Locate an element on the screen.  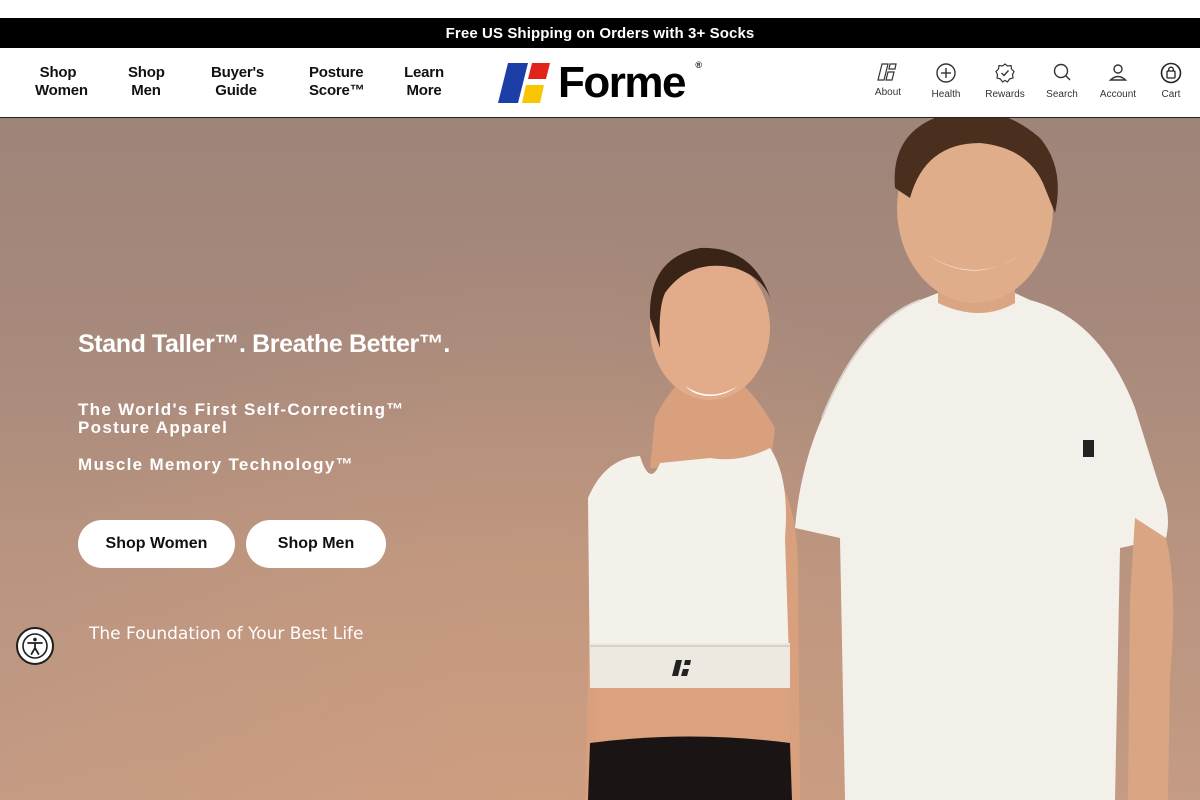
nav-label: Posture is located at coordinates (336, 72).